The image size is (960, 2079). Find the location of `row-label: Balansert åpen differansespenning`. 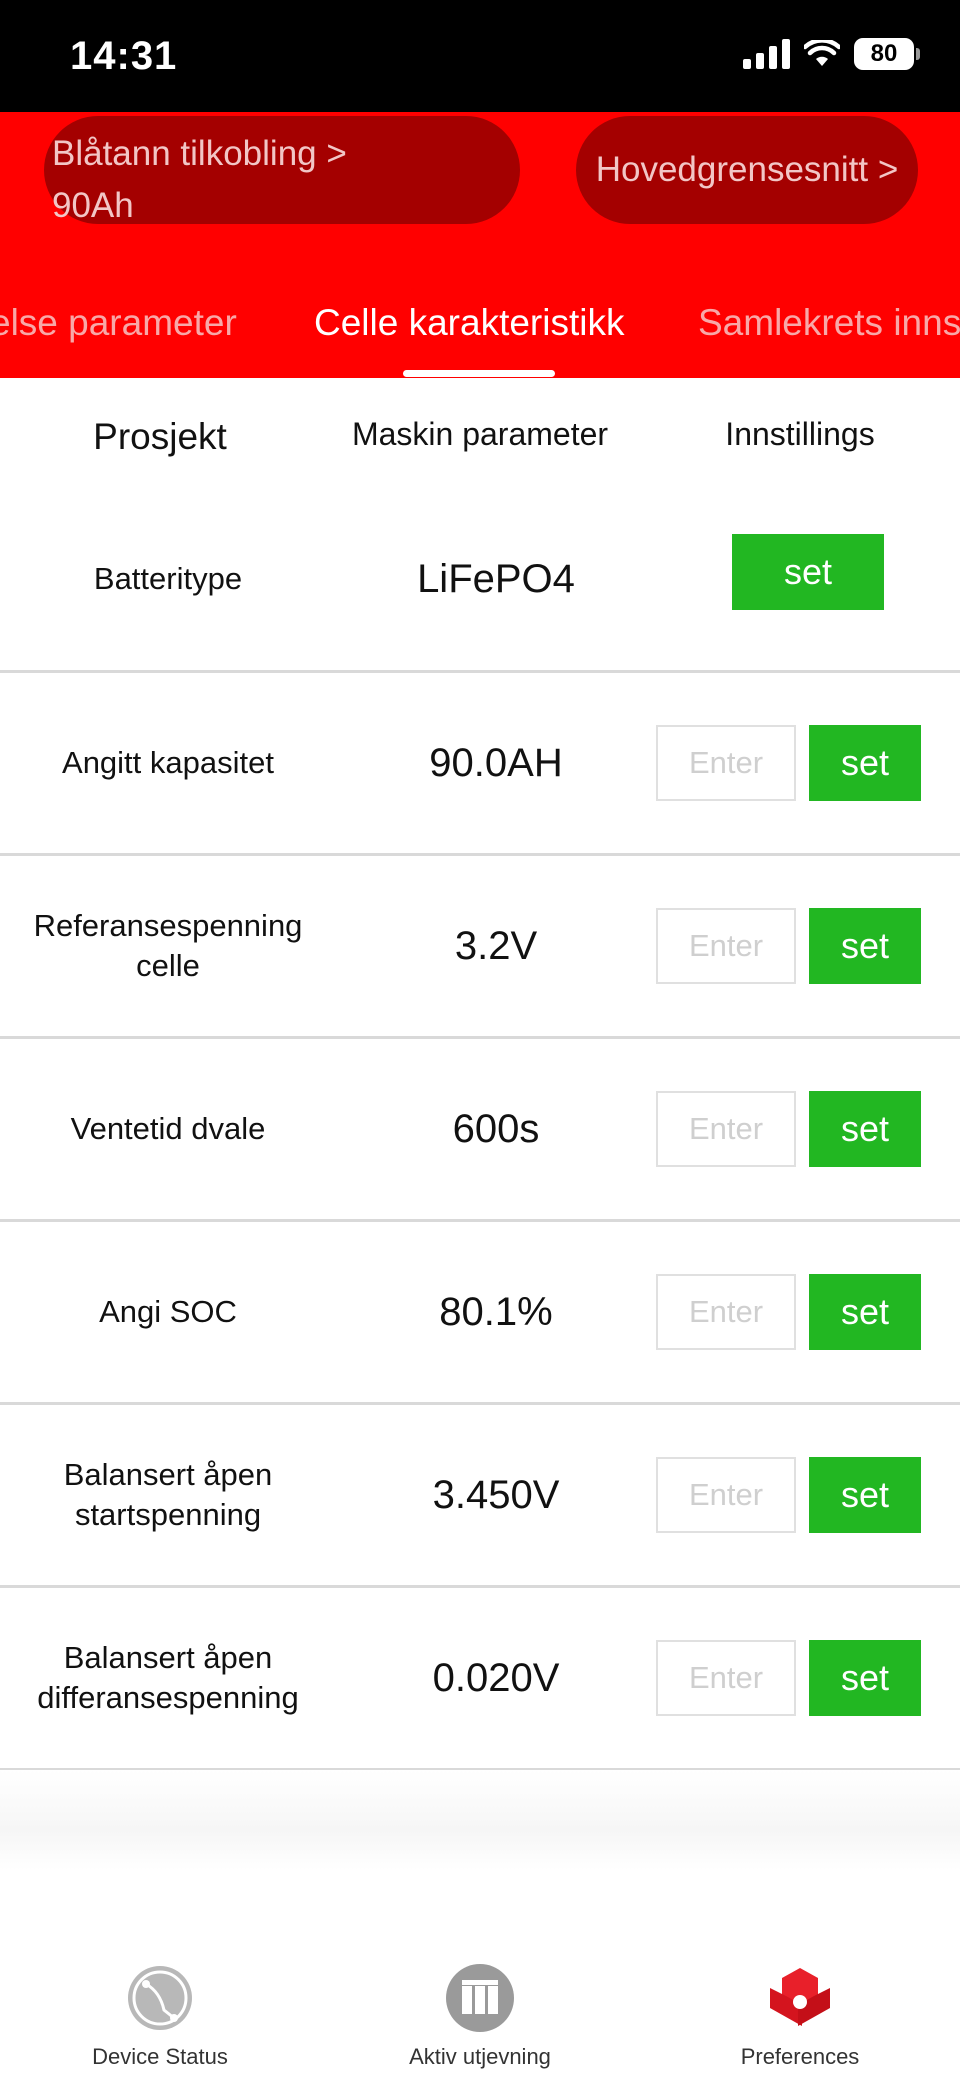

row-label: Balansert åpen differansespenning is located at coordinates (168, 1677).